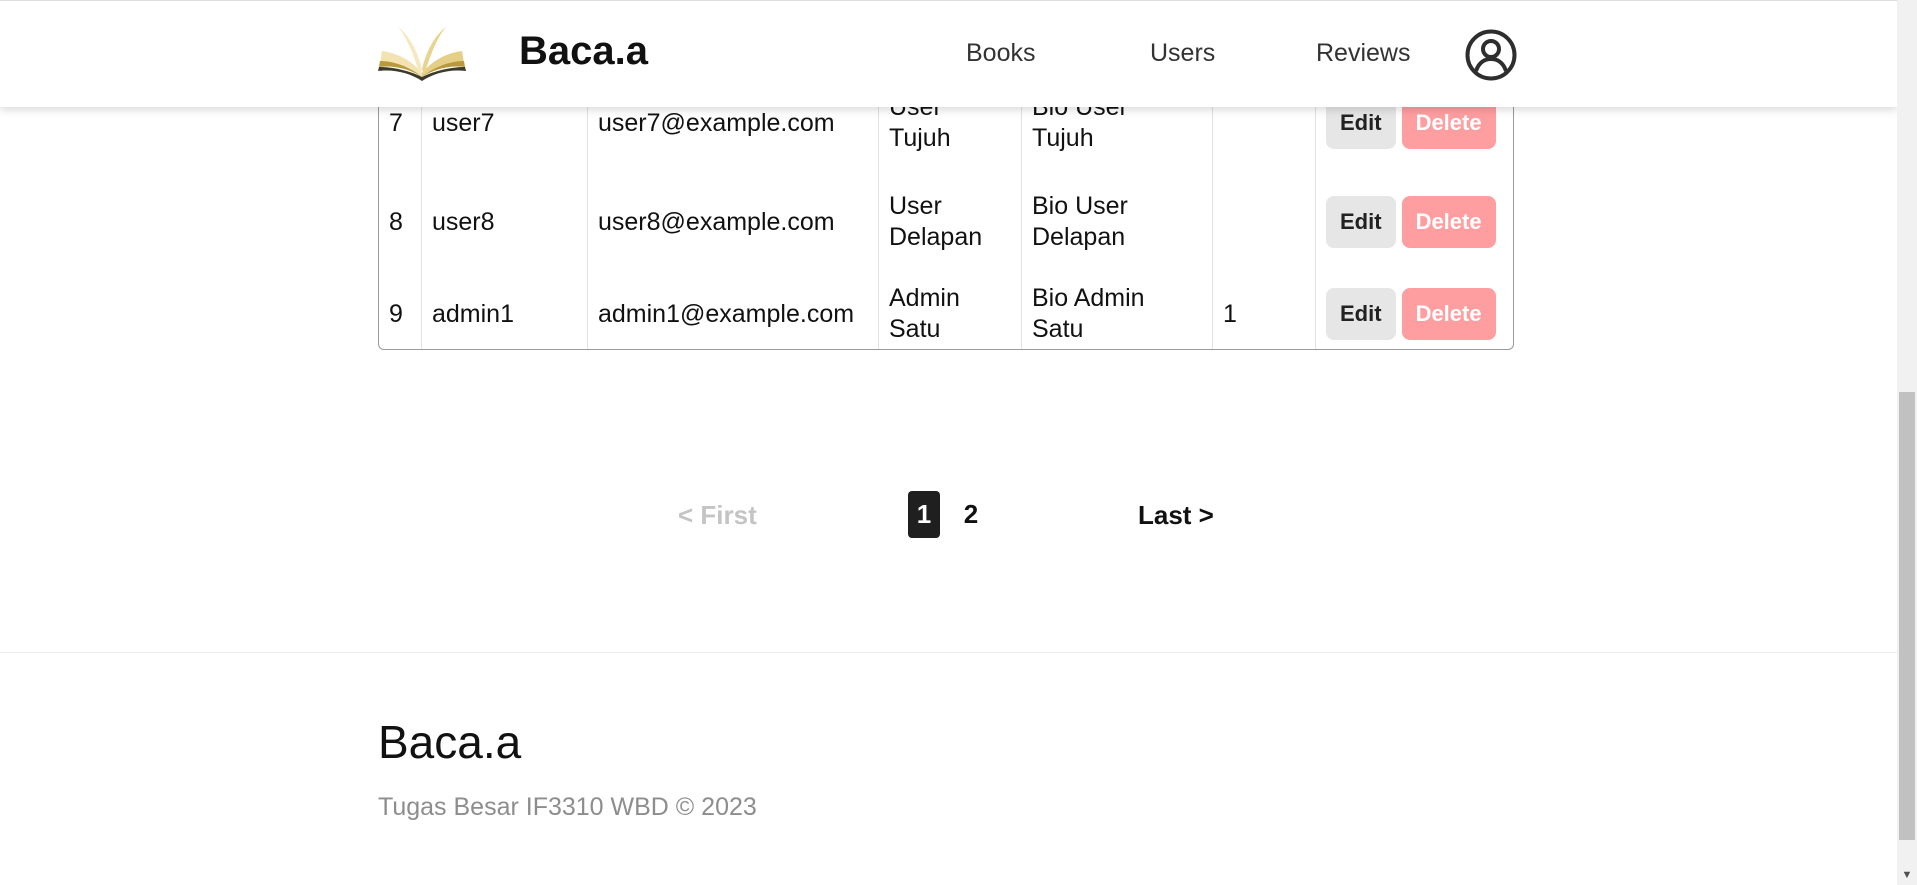 The width and height of the screenshot is (1917, 885). I want to click on bio-line-2: Tujuh, so click(1063, 138).